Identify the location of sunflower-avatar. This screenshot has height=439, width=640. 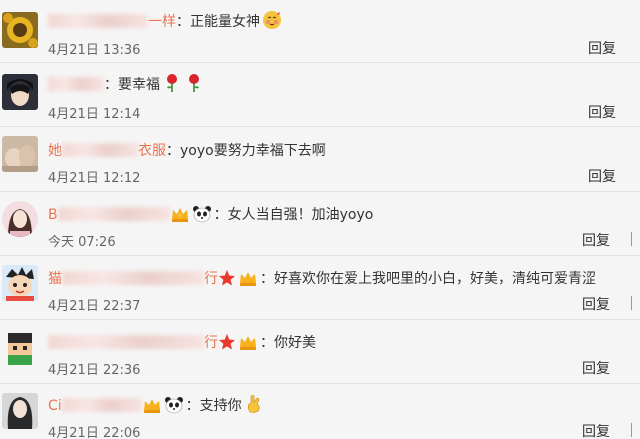
(20, 30).